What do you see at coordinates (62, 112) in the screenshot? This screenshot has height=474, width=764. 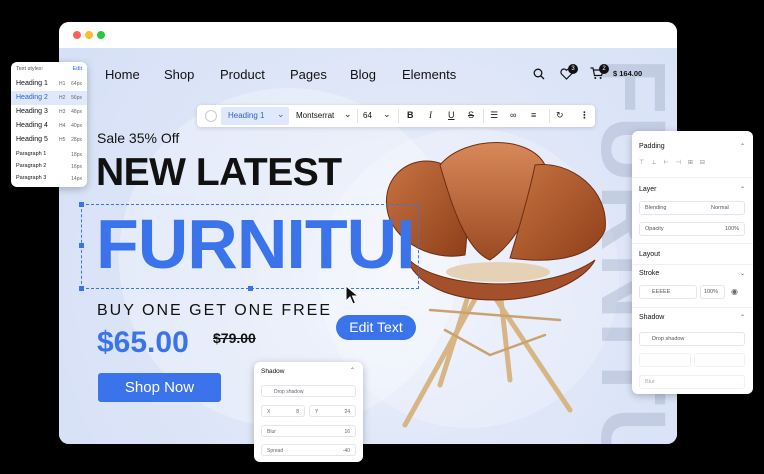 I see `text-style-tag: H3` at bounding box center [62, 112].